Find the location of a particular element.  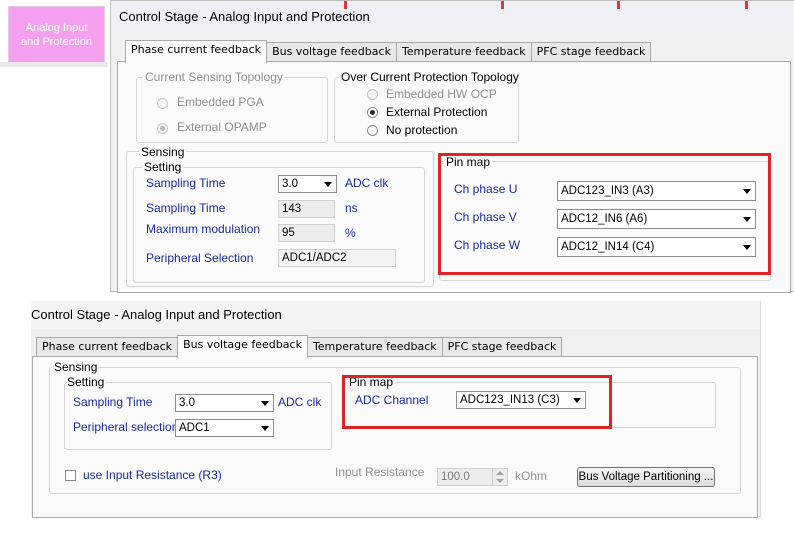

ocp-legend: Over Current Protection Topology is located at coordinates (430, 77).